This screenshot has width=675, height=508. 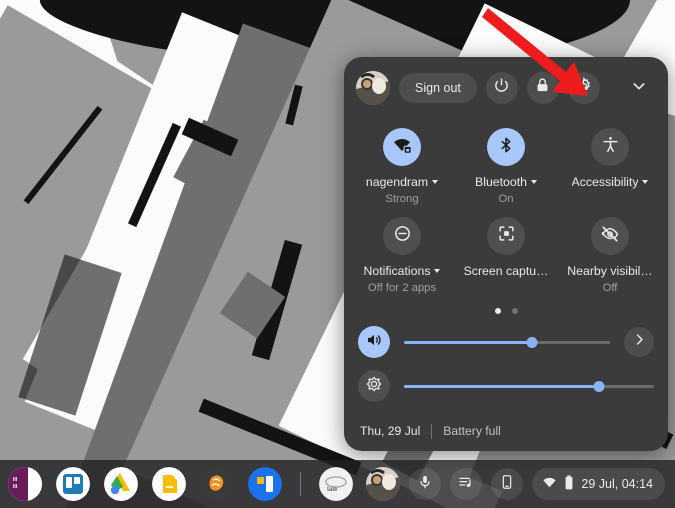 I want to click on tile-network-label: nagendram, so click(x=397, y=182).